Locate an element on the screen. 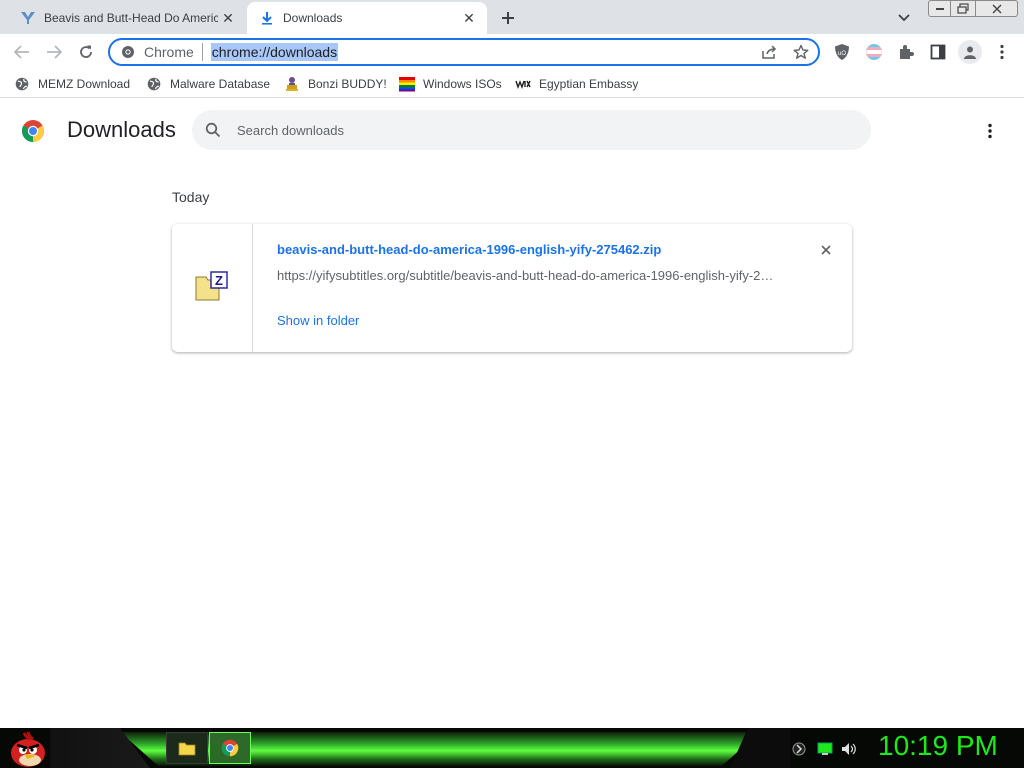 The height and width of the screenshot is (768, 1024). window-close-button is located at coordinates (997, 8).